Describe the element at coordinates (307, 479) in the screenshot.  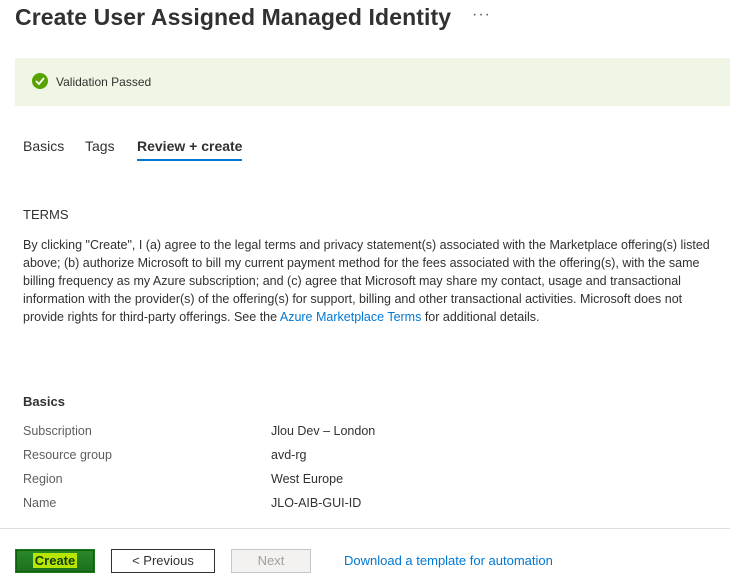
I see `summary-value: West Europe` at that location.